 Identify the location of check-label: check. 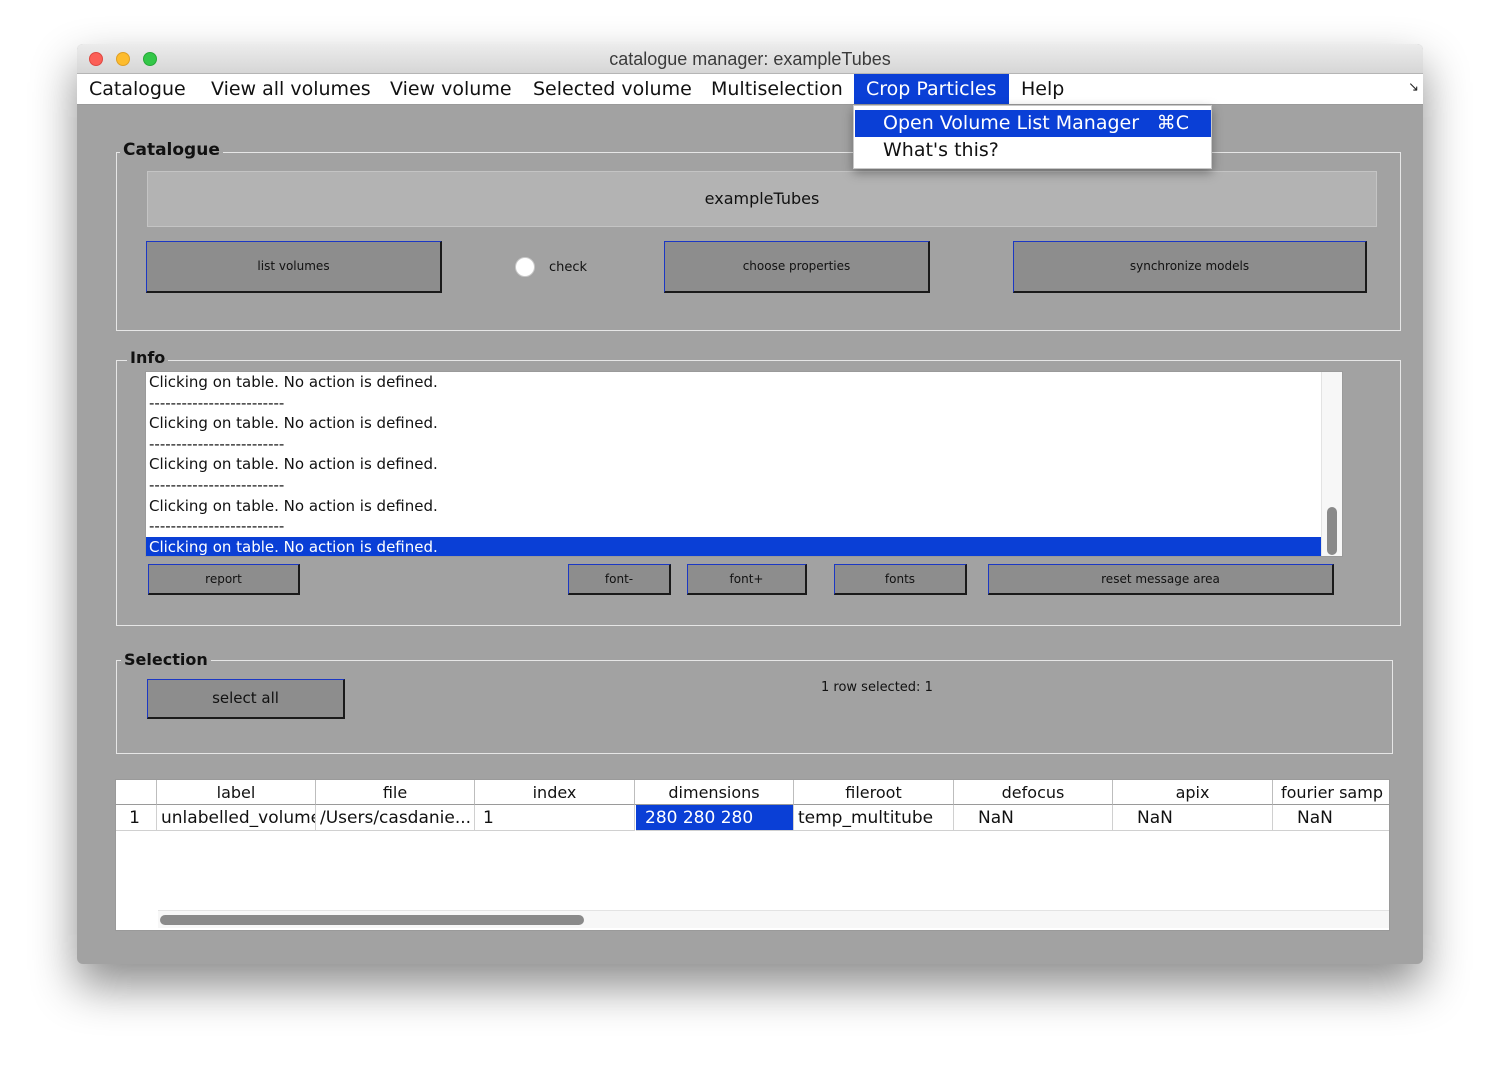
(568, 267).